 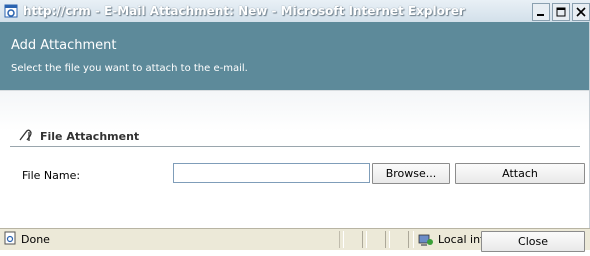 I want to click on page-icon, so click(x=10, y=239).